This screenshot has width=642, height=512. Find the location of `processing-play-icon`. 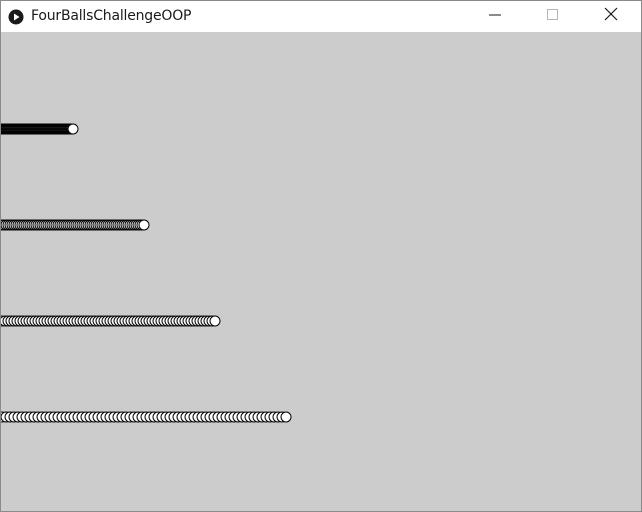

processing-play-icon is located at coordinates (16, 17).